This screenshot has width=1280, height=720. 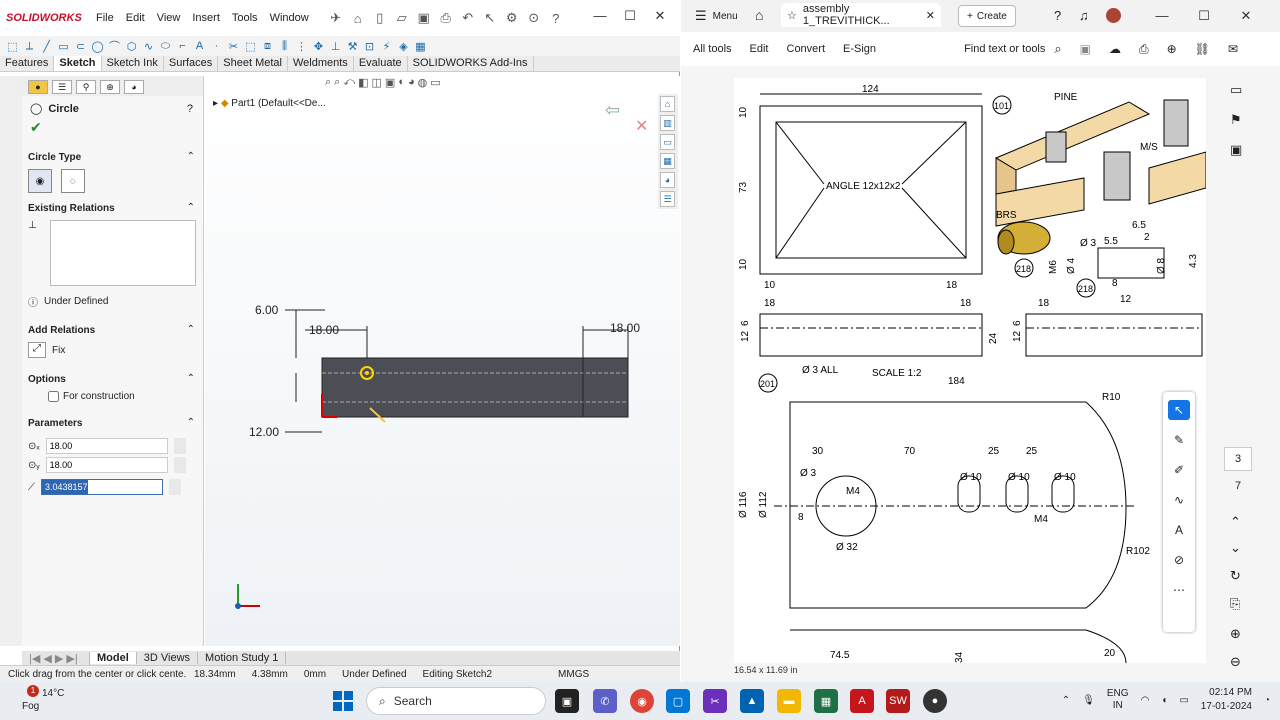 What do you see at coordinates (722, 16) in the screenshot?
I see `acrobat-menu-button: Menu` at bounding box center [722, 16].